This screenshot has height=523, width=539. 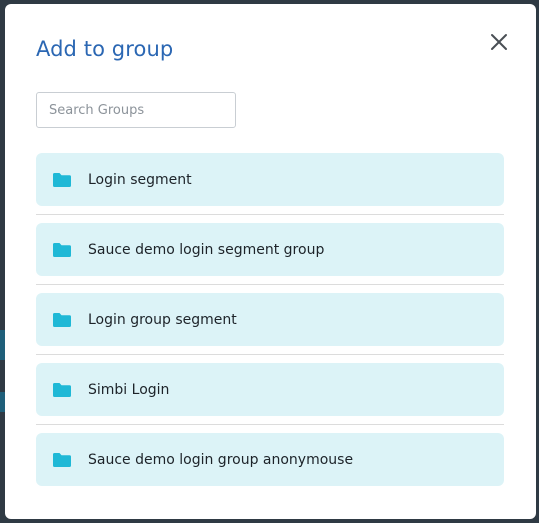 I want to click on close-button, so click(x=499, y=42).